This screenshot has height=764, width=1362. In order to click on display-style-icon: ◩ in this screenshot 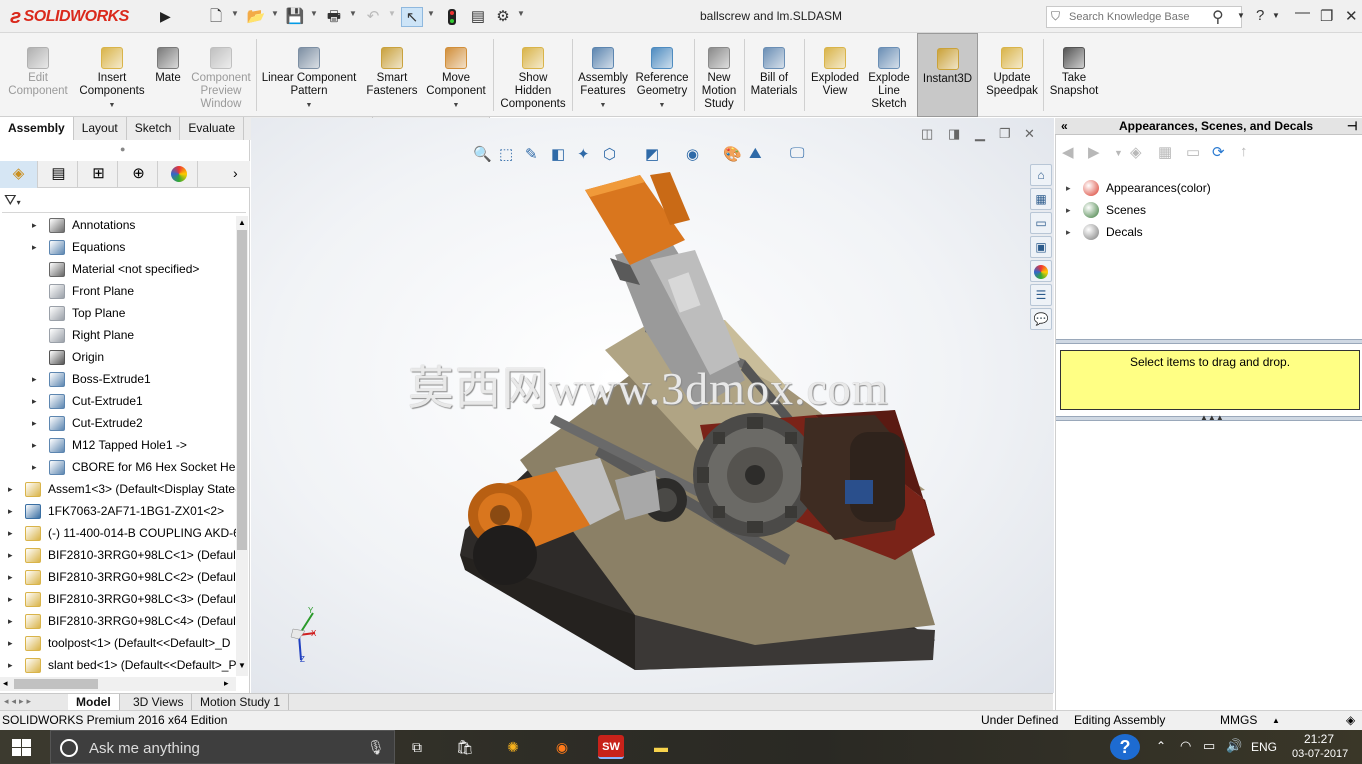, I will do `click(652, 154)`.